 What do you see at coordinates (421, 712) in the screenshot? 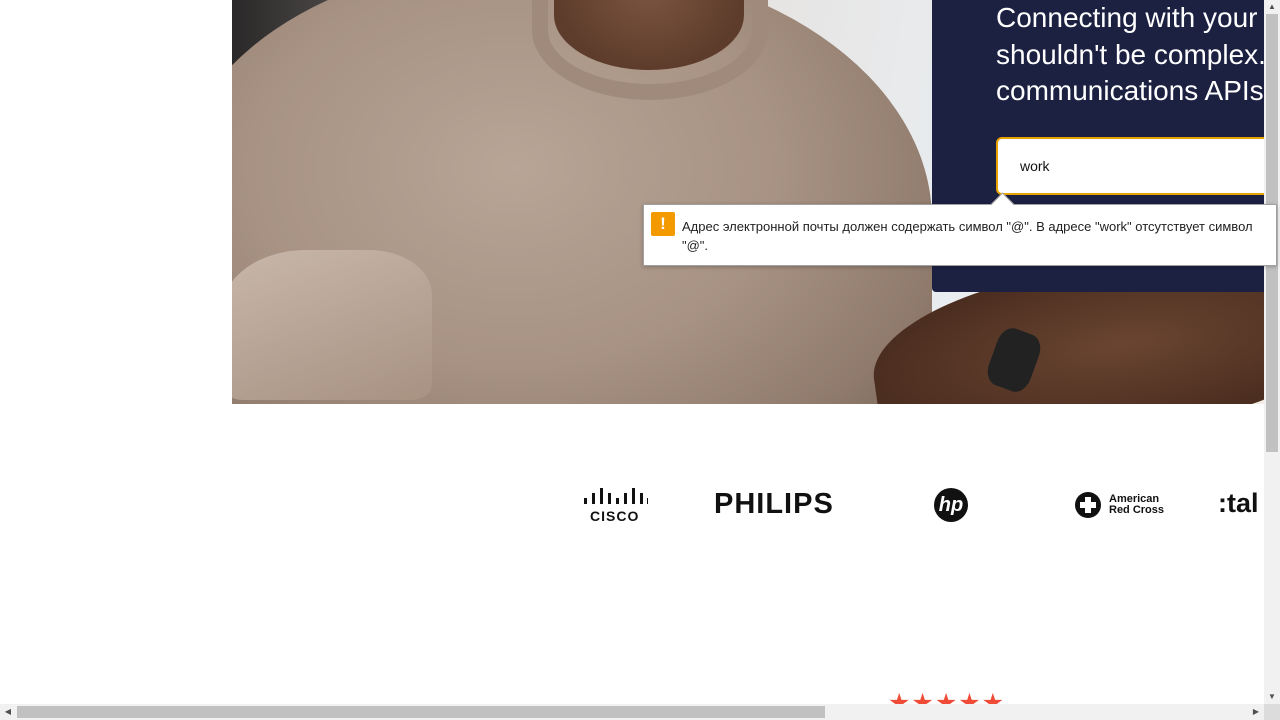
I see `horizontal-scroll-thumb` at bounding box center [421, 712].